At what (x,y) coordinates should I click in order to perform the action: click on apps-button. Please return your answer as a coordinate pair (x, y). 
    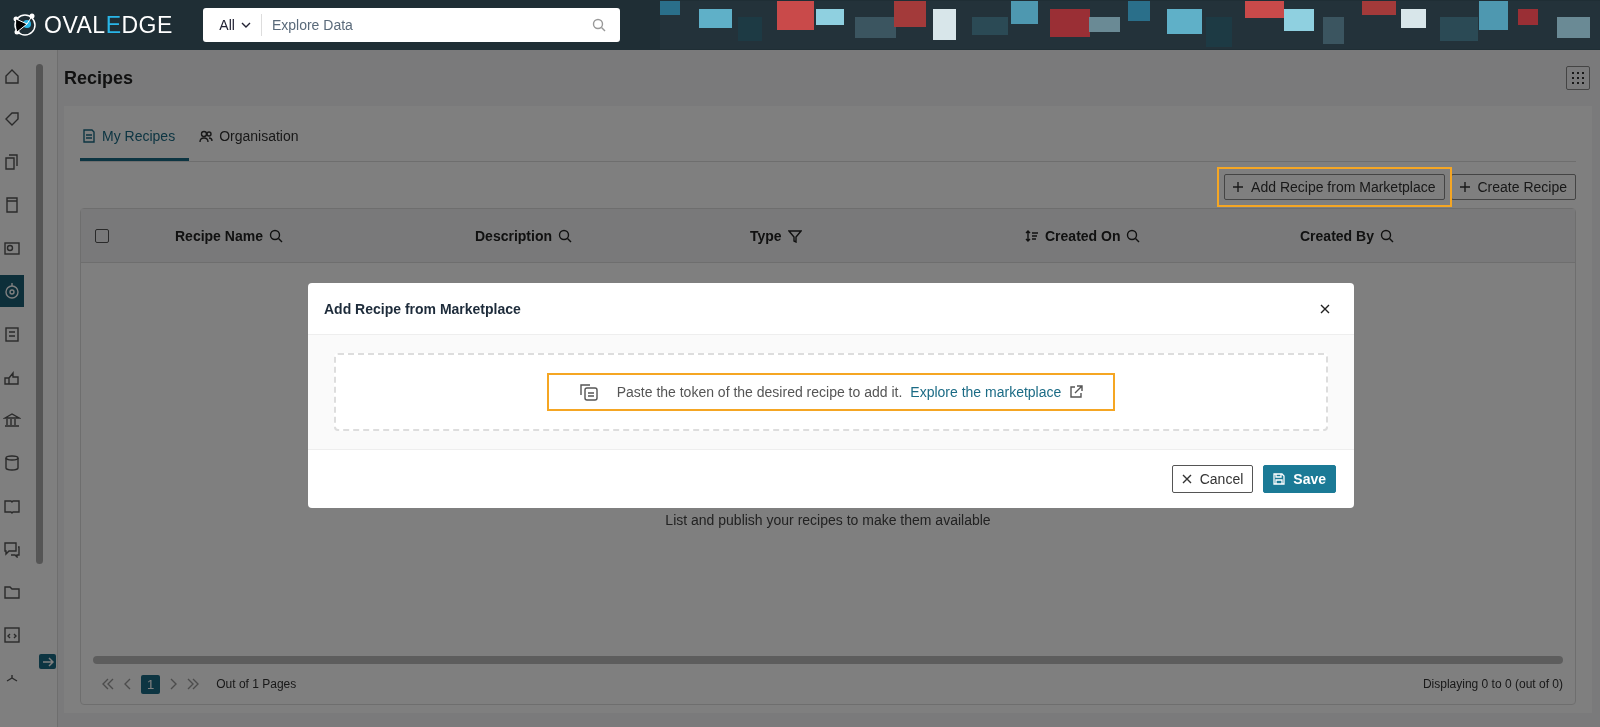
    Looking at the image, I should click on (1578, 78).